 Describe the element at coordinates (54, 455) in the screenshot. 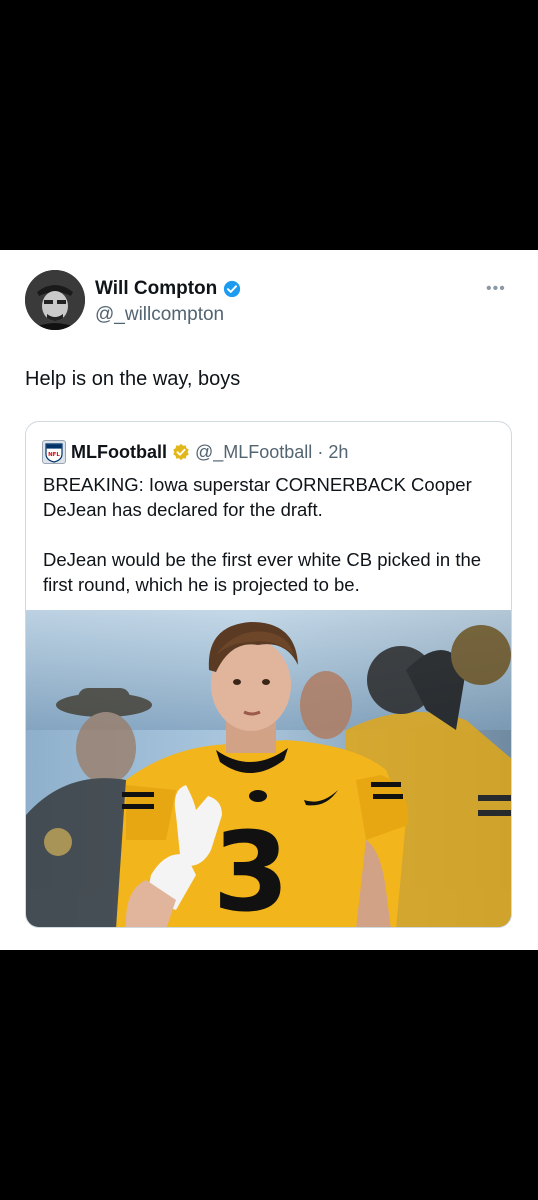

I see `svg-text: NFL` at that location.